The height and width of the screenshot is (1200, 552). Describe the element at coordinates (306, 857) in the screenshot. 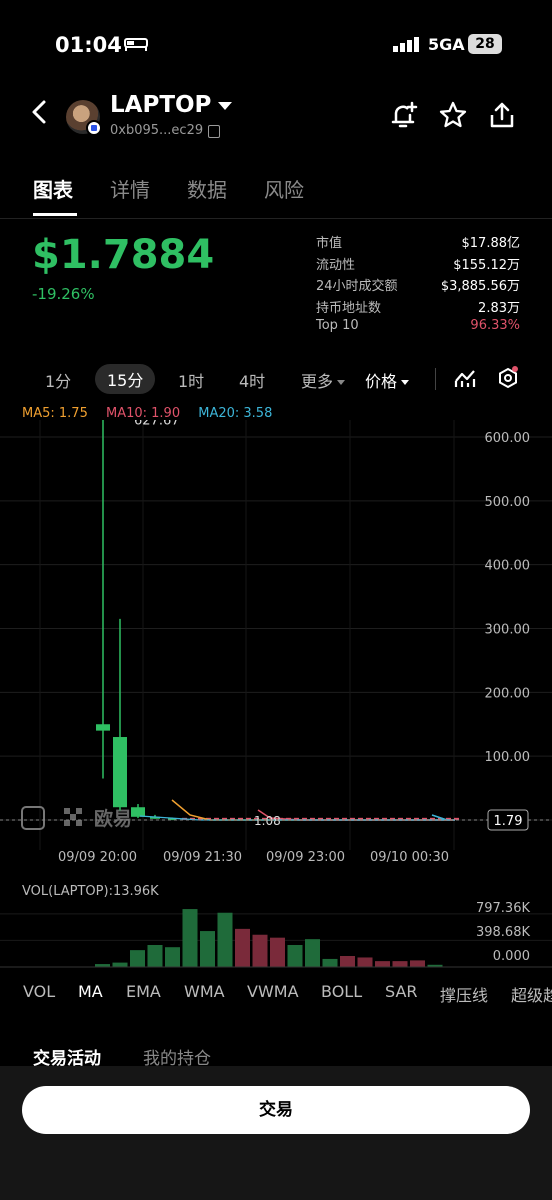

I see `x-tick: 09/09 23:00` at that location.